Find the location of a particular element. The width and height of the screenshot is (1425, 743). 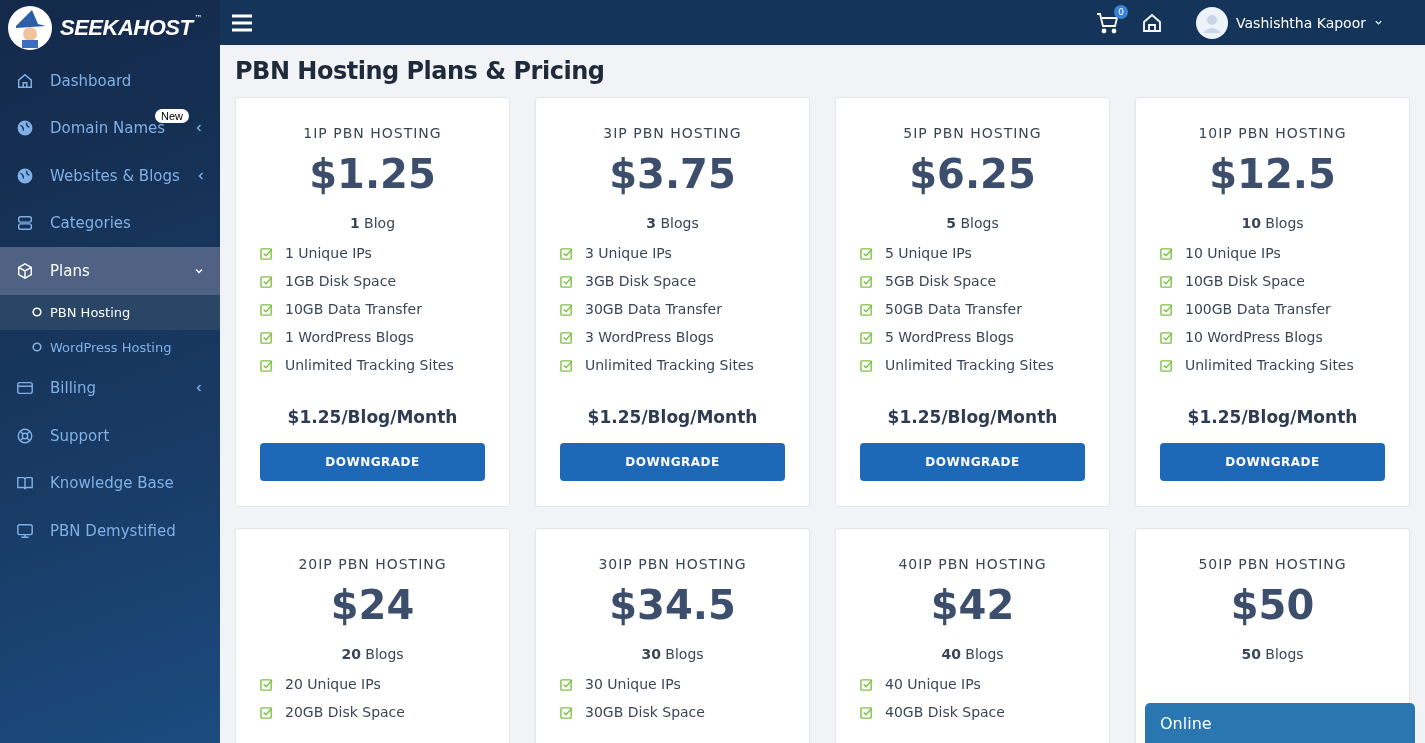

feature-text: 1 Unique IPs is located at coordinates (328, 253).